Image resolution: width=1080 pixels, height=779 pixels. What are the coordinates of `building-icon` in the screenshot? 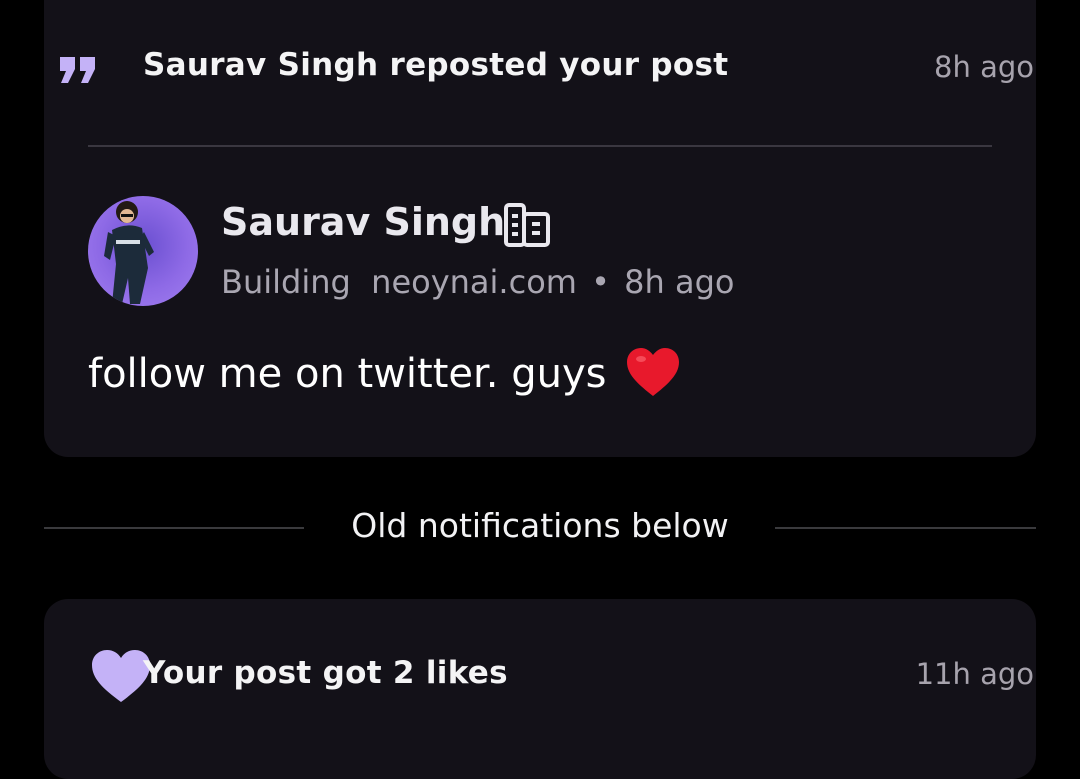 It's located at (527, 225).